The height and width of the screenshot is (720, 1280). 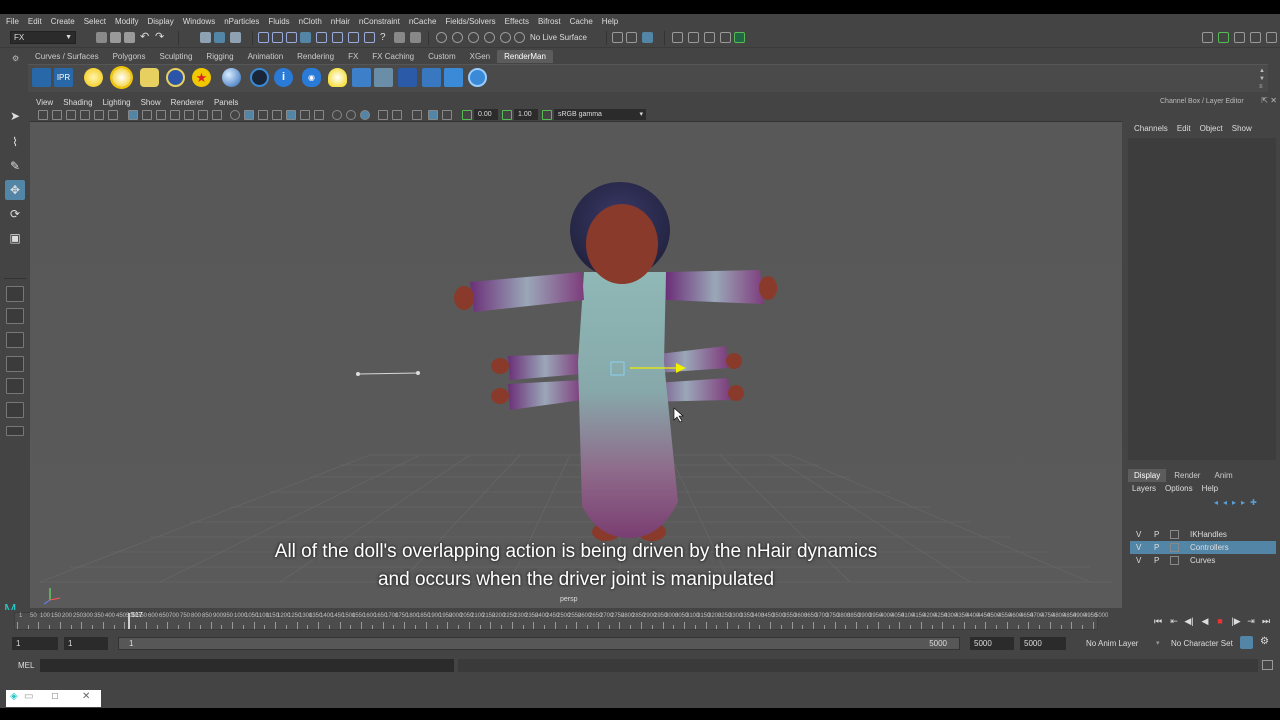 What do you see at coordinates (199, 21) in the screenshot?
I see `menu-windows: Windows` at bounding box center [199, 21].